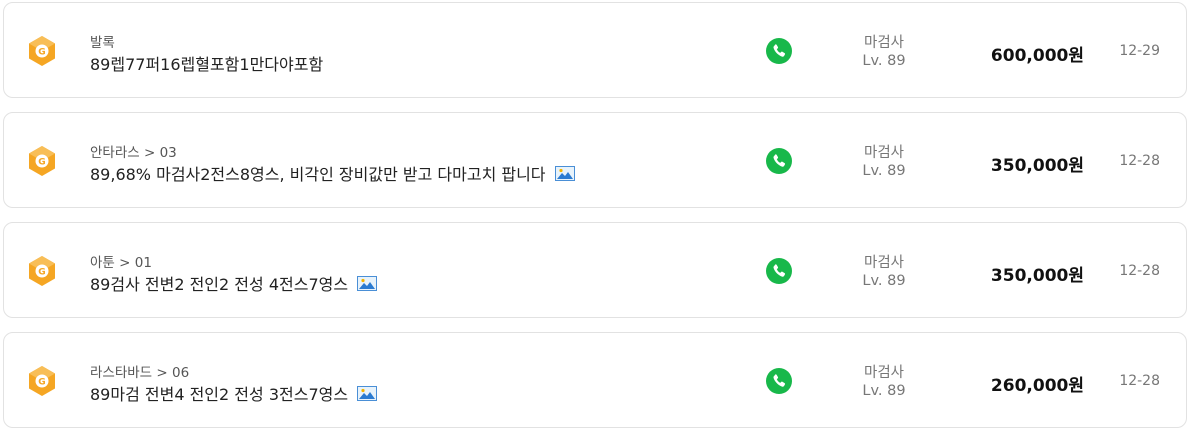 This screenshot has height=434, width=1190. I want to click on listing-date: 12-29, so click(1139, 51).